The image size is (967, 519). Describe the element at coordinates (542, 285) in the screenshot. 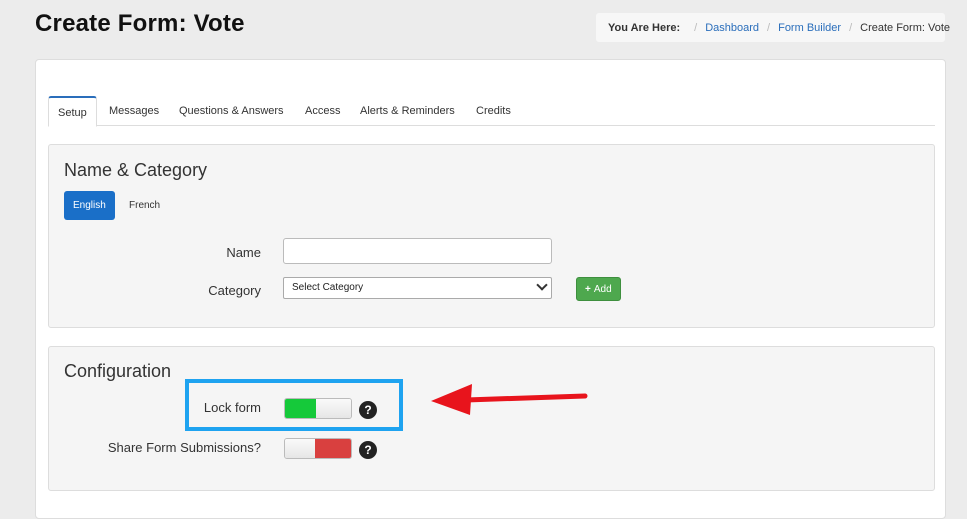

I see `chevron-down-icon` at that location.